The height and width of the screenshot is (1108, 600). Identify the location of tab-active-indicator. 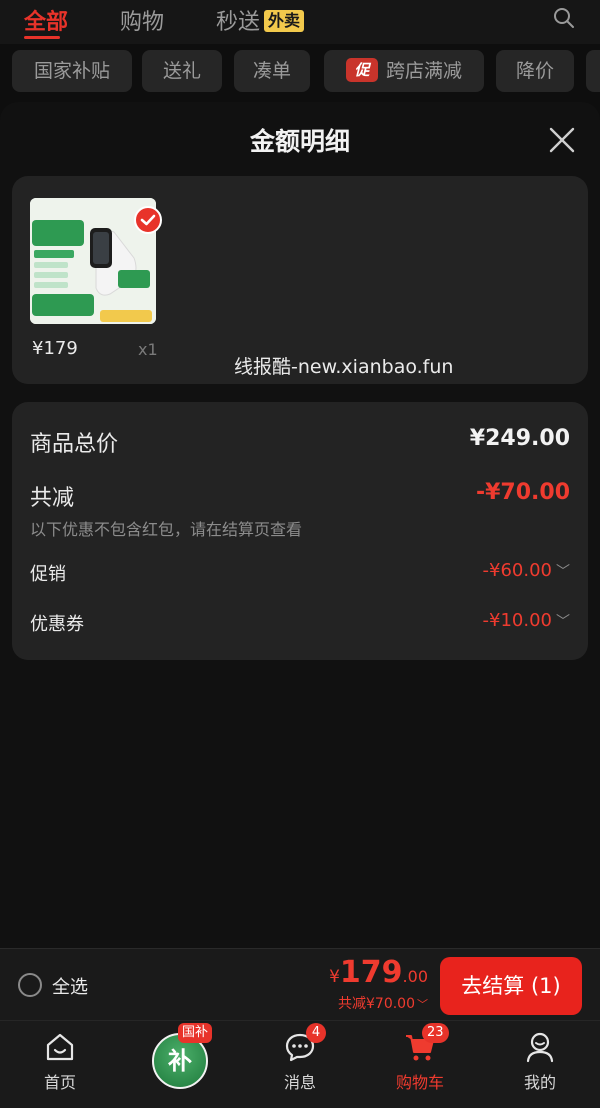
(42, 37).